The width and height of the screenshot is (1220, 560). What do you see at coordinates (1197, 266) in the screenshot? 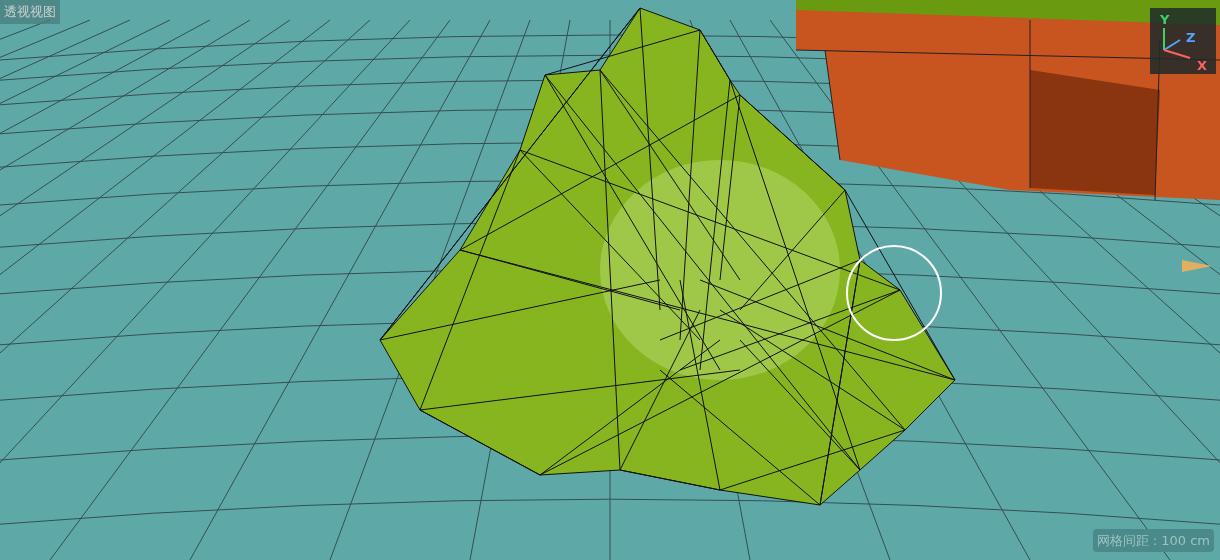
I see `triangle-marker-icon` at bounding box center [1197, 266].